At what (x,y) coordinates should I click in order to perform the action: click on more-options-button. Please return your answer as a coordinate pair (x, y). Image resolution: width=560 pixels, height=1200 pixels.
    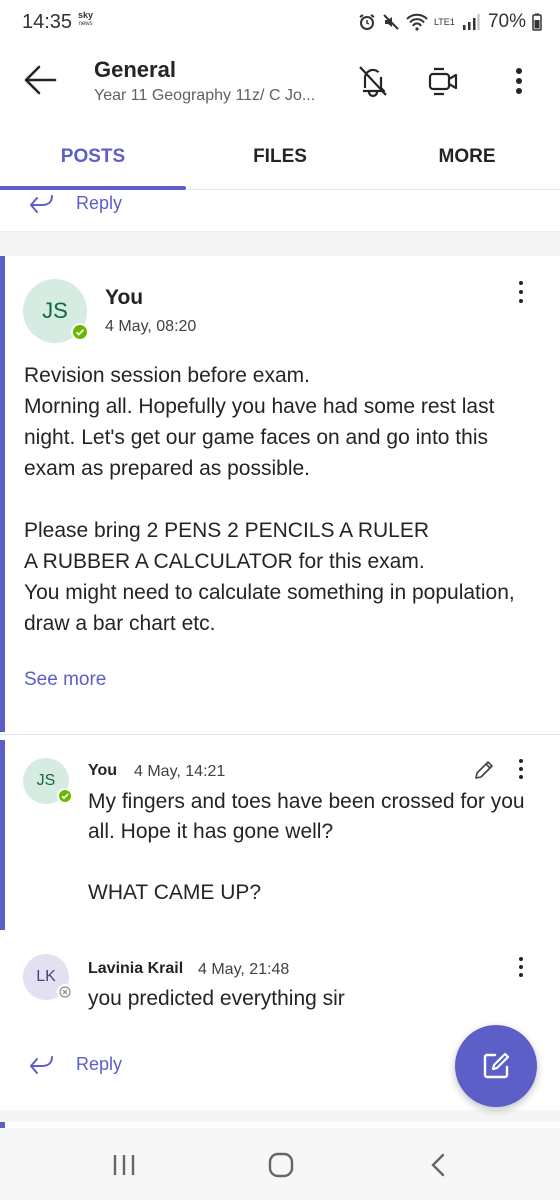
    Looking at the image, I should click on (519, 81).